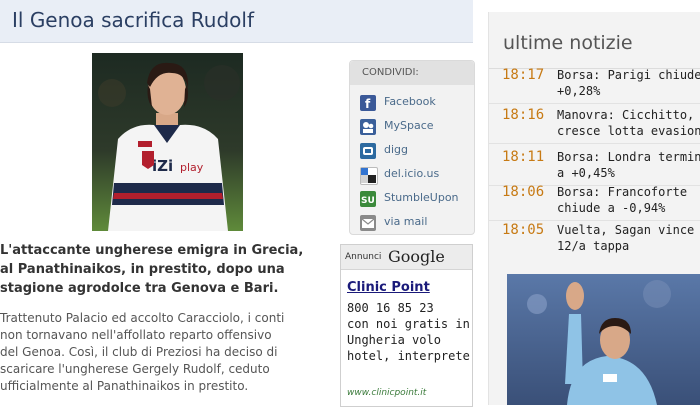  I want to click on news-headline-line: a +0,45%, so click(586, 173).